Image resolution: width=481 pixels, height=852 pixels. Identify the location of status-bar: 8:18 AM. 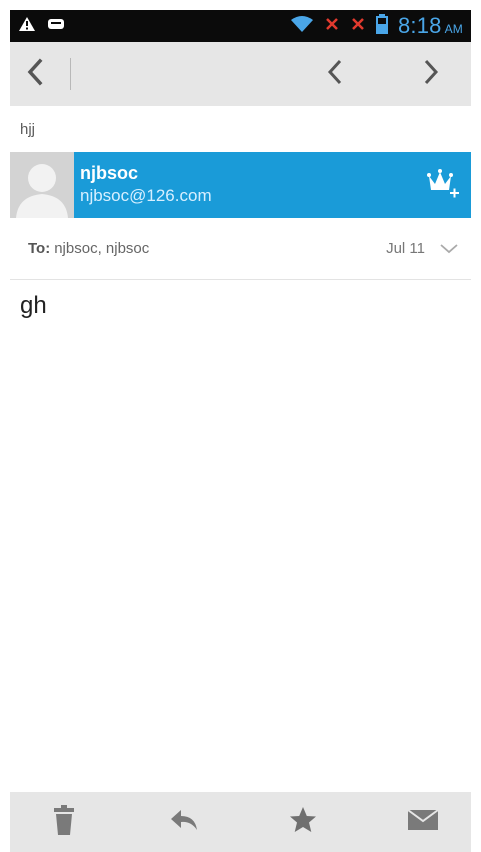
(240, 26).